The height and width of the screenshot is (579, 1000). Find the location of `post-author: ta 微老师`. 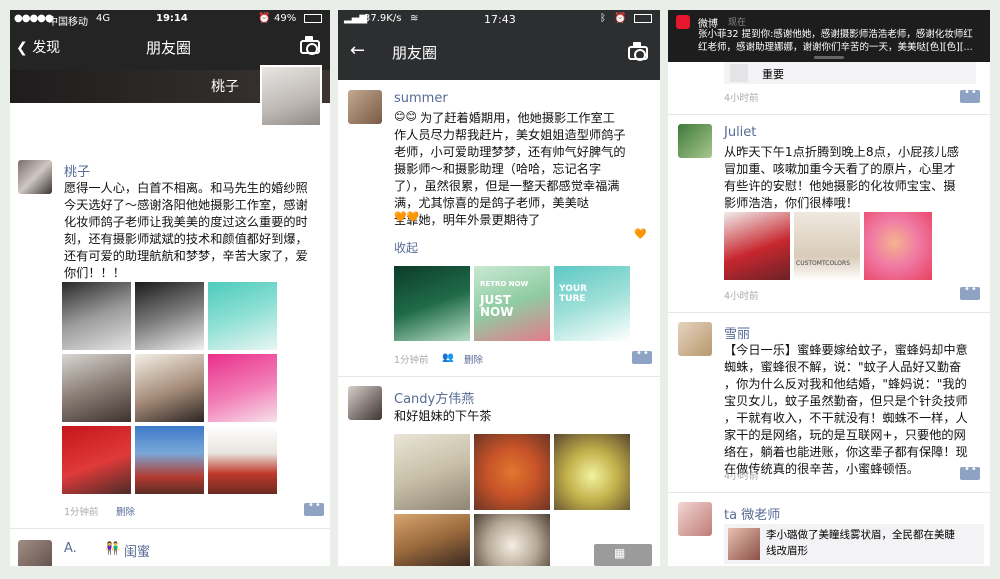

post-author: ta 微老师 is located at coordinates (752, 513).